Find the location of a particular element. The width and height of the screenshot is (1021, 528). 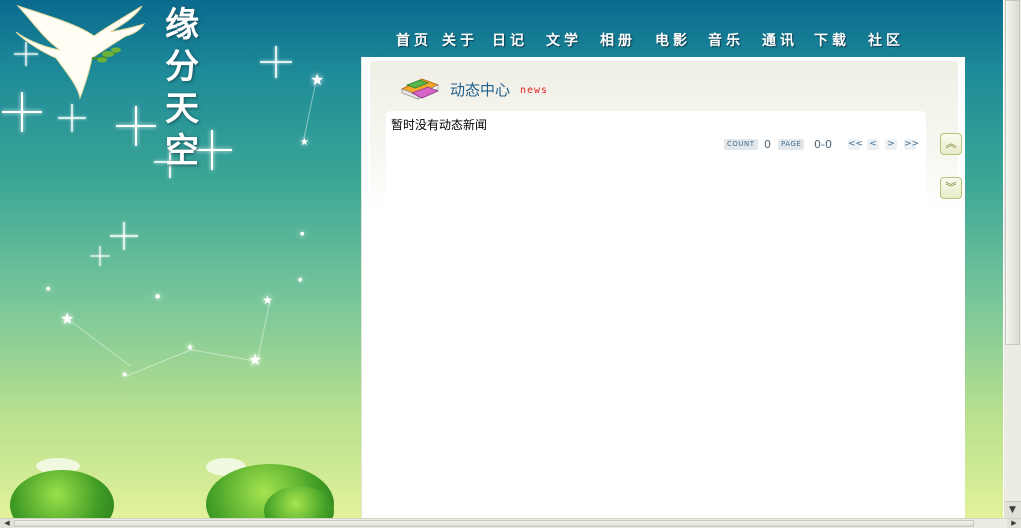

first-page-button: << is located at coordinates (855, 144).